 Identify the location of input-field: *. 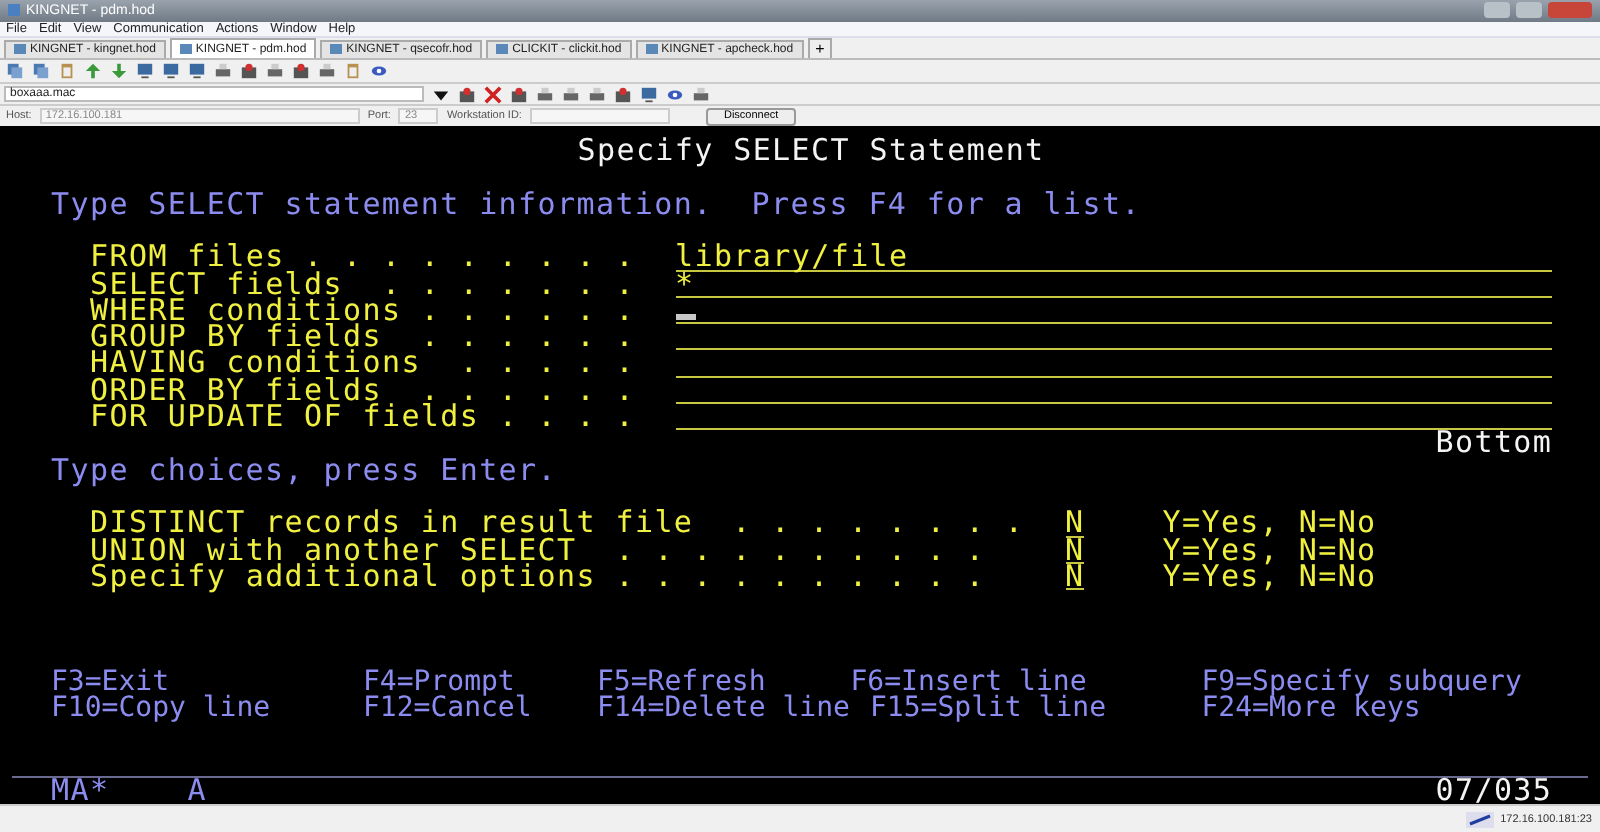
(1114, 284).